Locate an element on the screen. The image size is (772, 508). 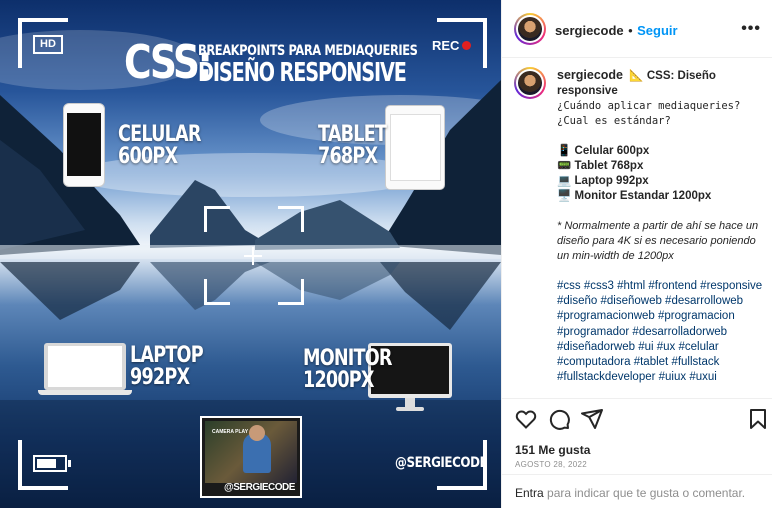
phone-emoji-icon: 📱 is located at coordinates (564, 151).